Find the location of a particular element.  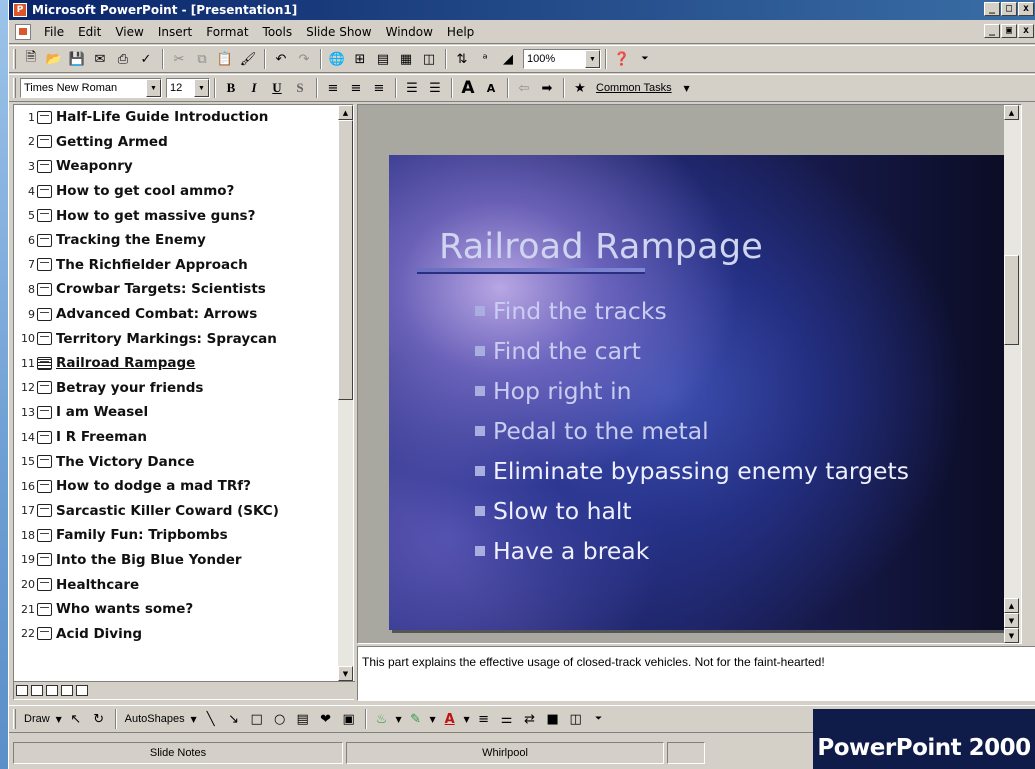

slide-title-label: Family Fun: Tripbombs is located at coordinates (142, 535).